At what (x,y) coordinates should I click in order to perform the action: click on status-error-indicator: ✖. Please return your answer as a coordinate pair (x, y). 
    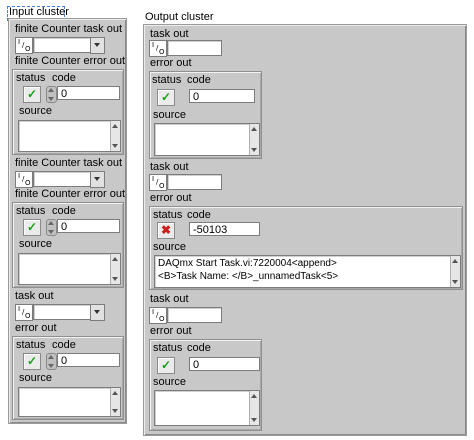
    Looking at the image, I should click on (166, 230).